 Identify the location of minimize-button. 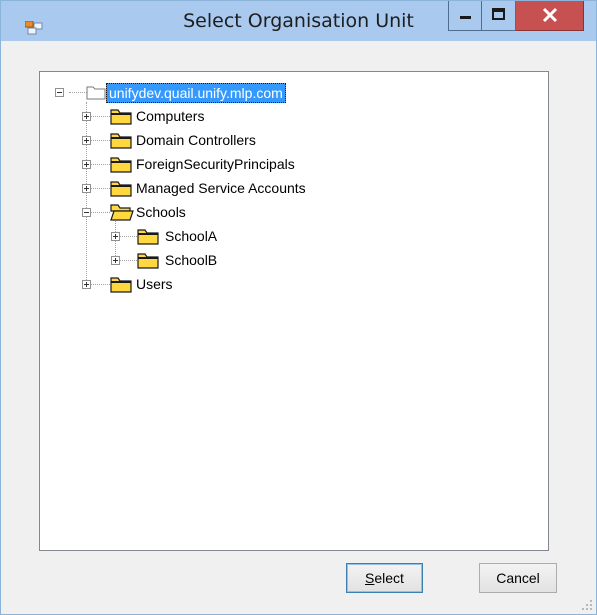
(465, 16).